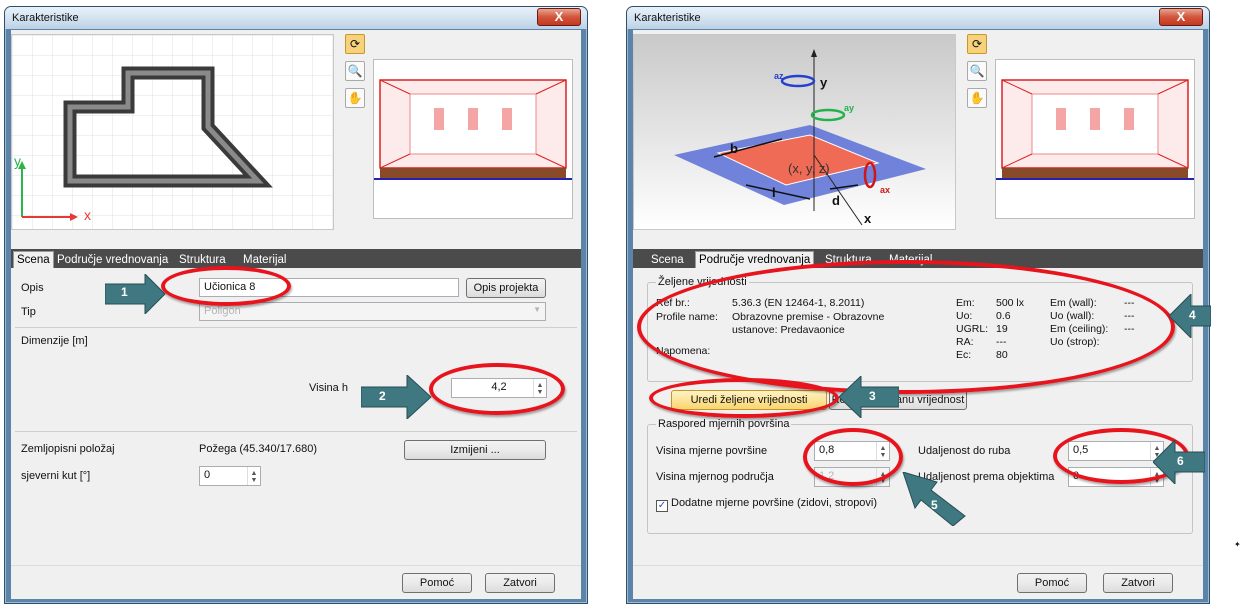  Describe the element at coordinates (537, 309) in the screenshot. I see `chevron-down-icon: ▼` at that location.